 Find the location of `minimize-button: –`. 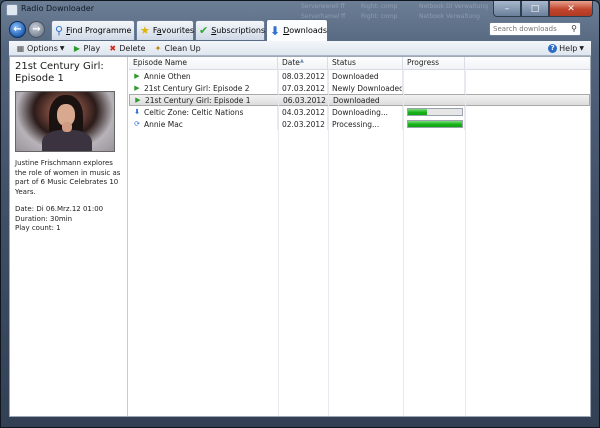

minimize-button: – is located at coordinates (507, 9).